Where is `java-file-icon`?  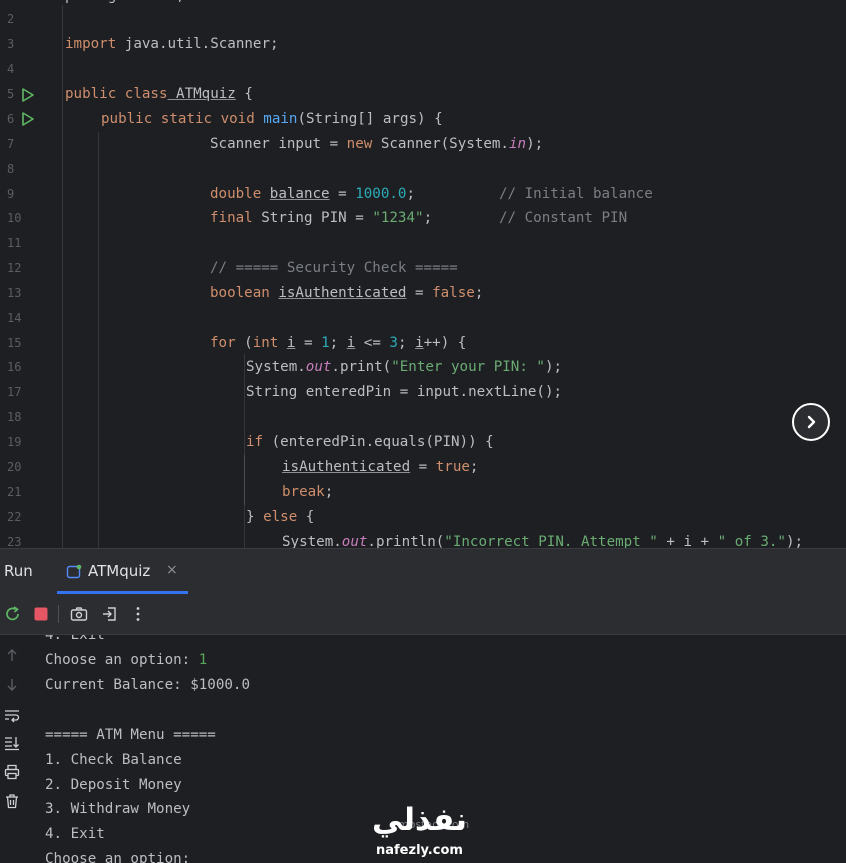
java-file-icon is located at coordinates (74, 571).